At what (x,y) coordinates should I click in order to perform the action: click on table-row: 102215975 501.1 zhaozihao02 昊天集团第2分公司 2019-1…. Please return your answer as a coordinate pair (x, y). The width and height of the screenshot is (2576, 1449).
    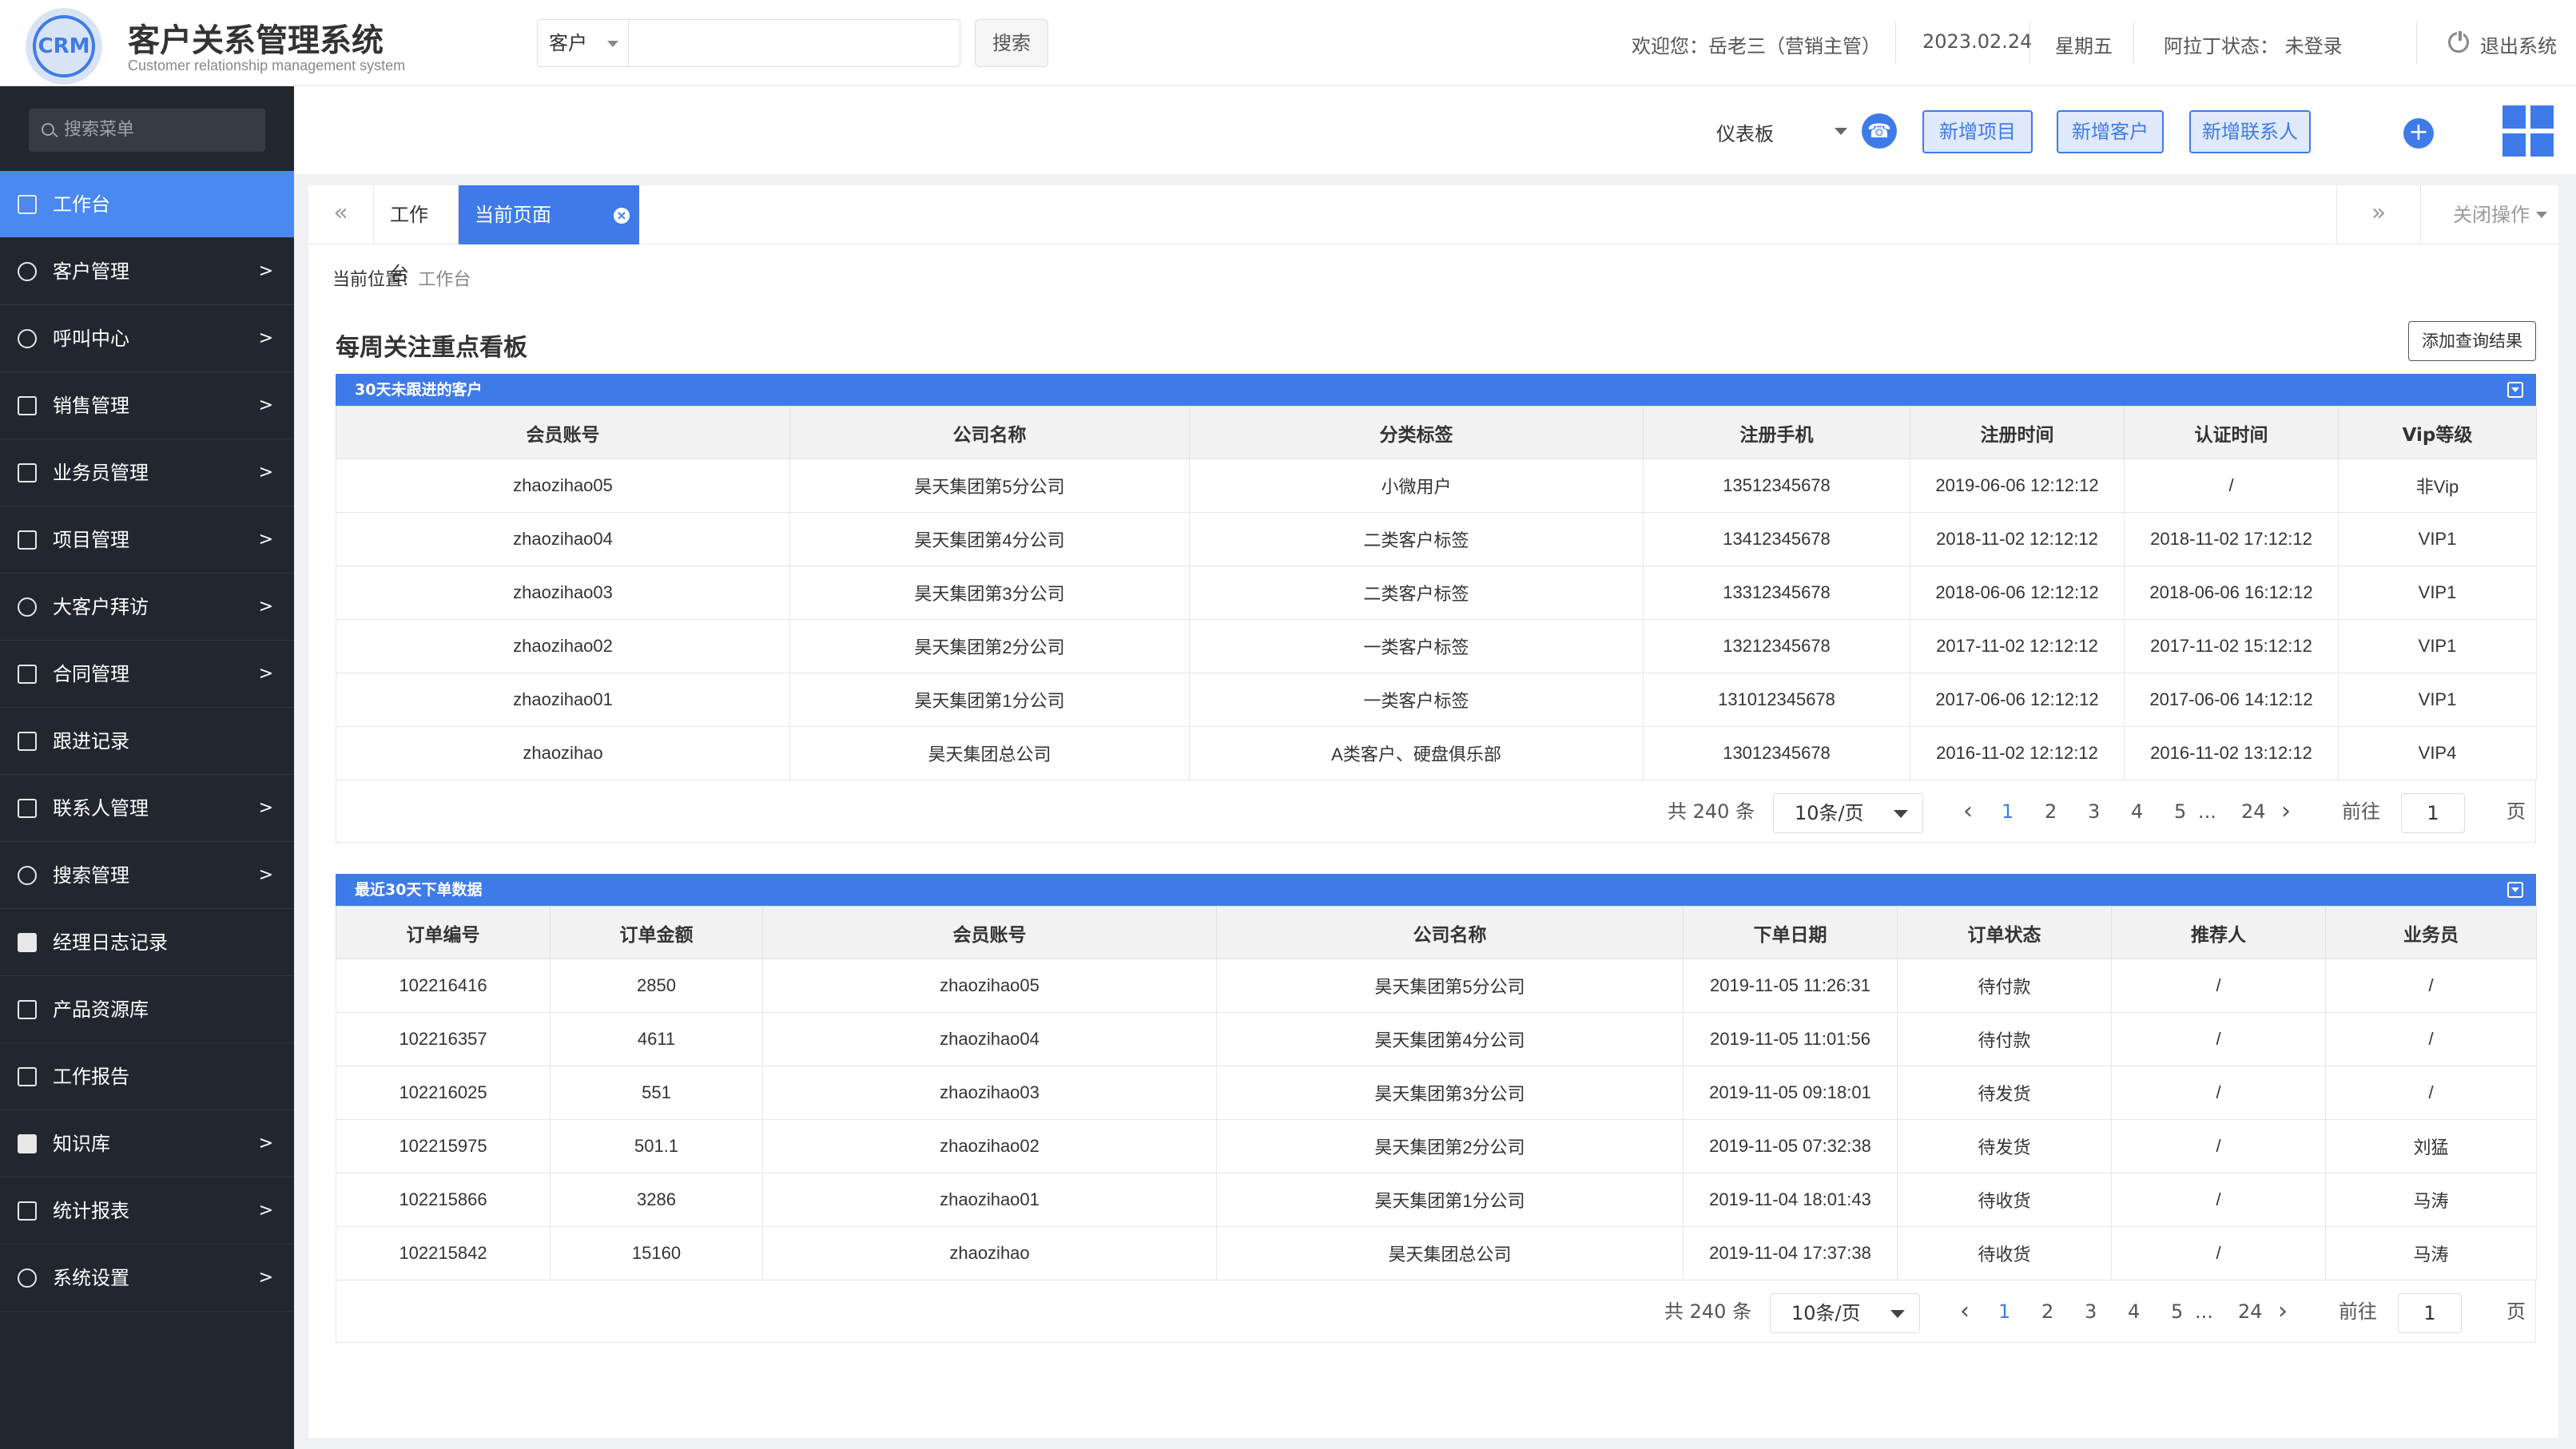
    Looking at the image, I should click on (1436, 1146).